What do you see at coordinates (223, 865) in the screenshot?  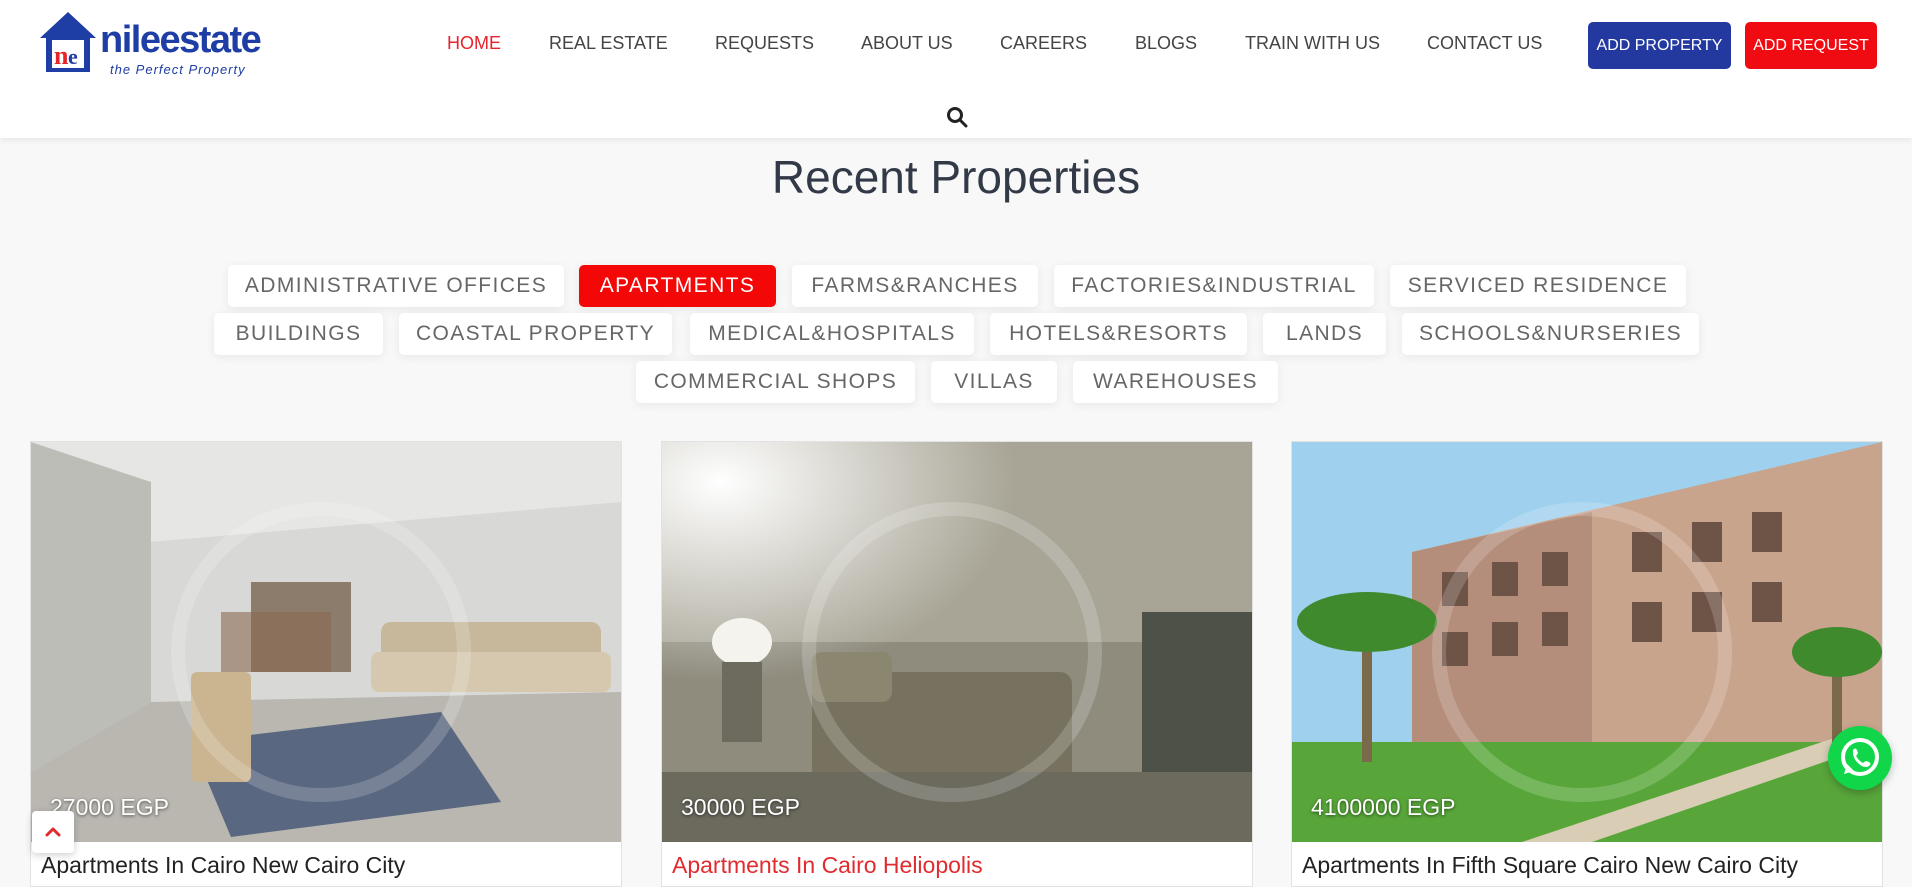 I see `property-title: Apartments In Cairo New Cairo City` at bounding box center [223, 865].